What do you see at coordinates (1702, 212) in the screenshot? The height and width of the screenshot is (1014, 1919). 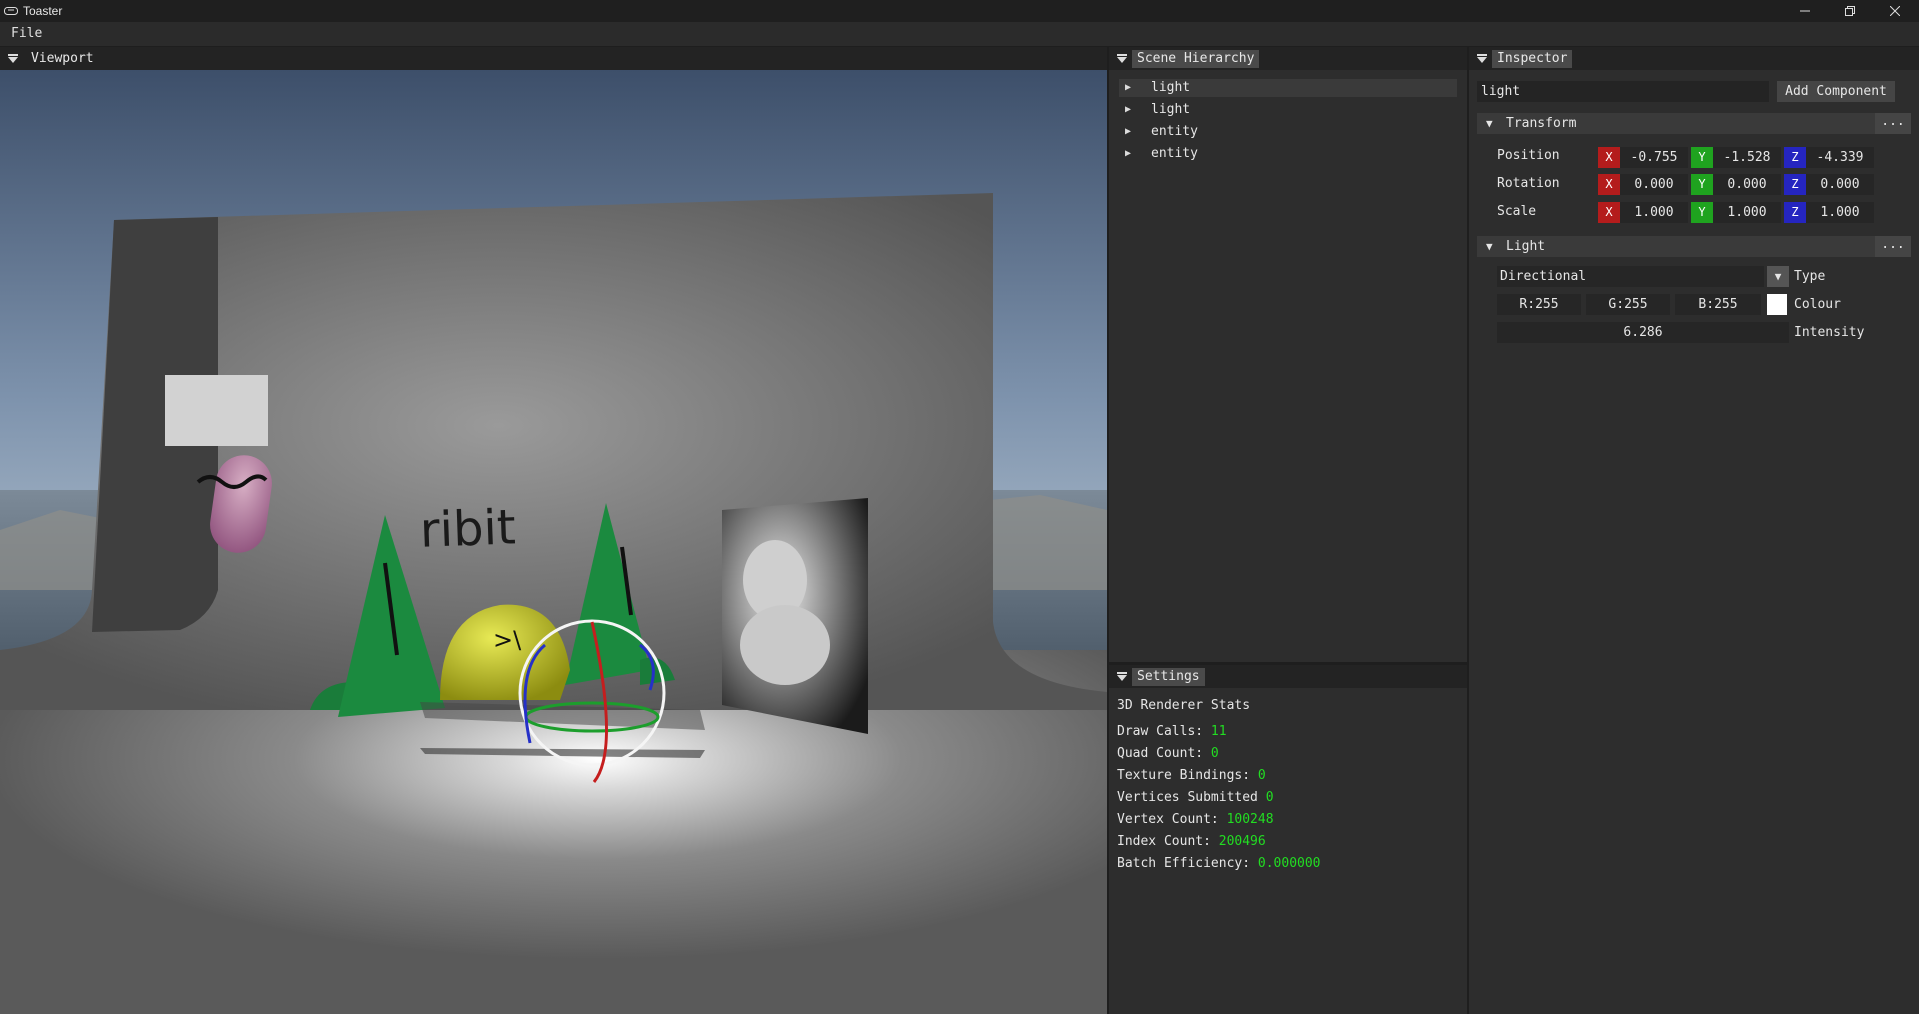 I see `scale-y-button: Y` at bounding box center [1702, 212].